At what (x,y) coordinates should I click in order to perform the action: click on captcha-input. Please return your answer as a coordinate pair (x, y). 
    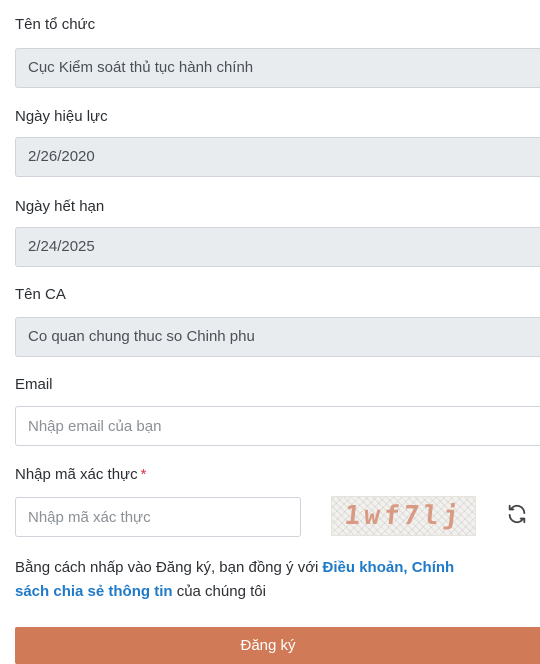
    Looking at the image, I should click on (158, 517).